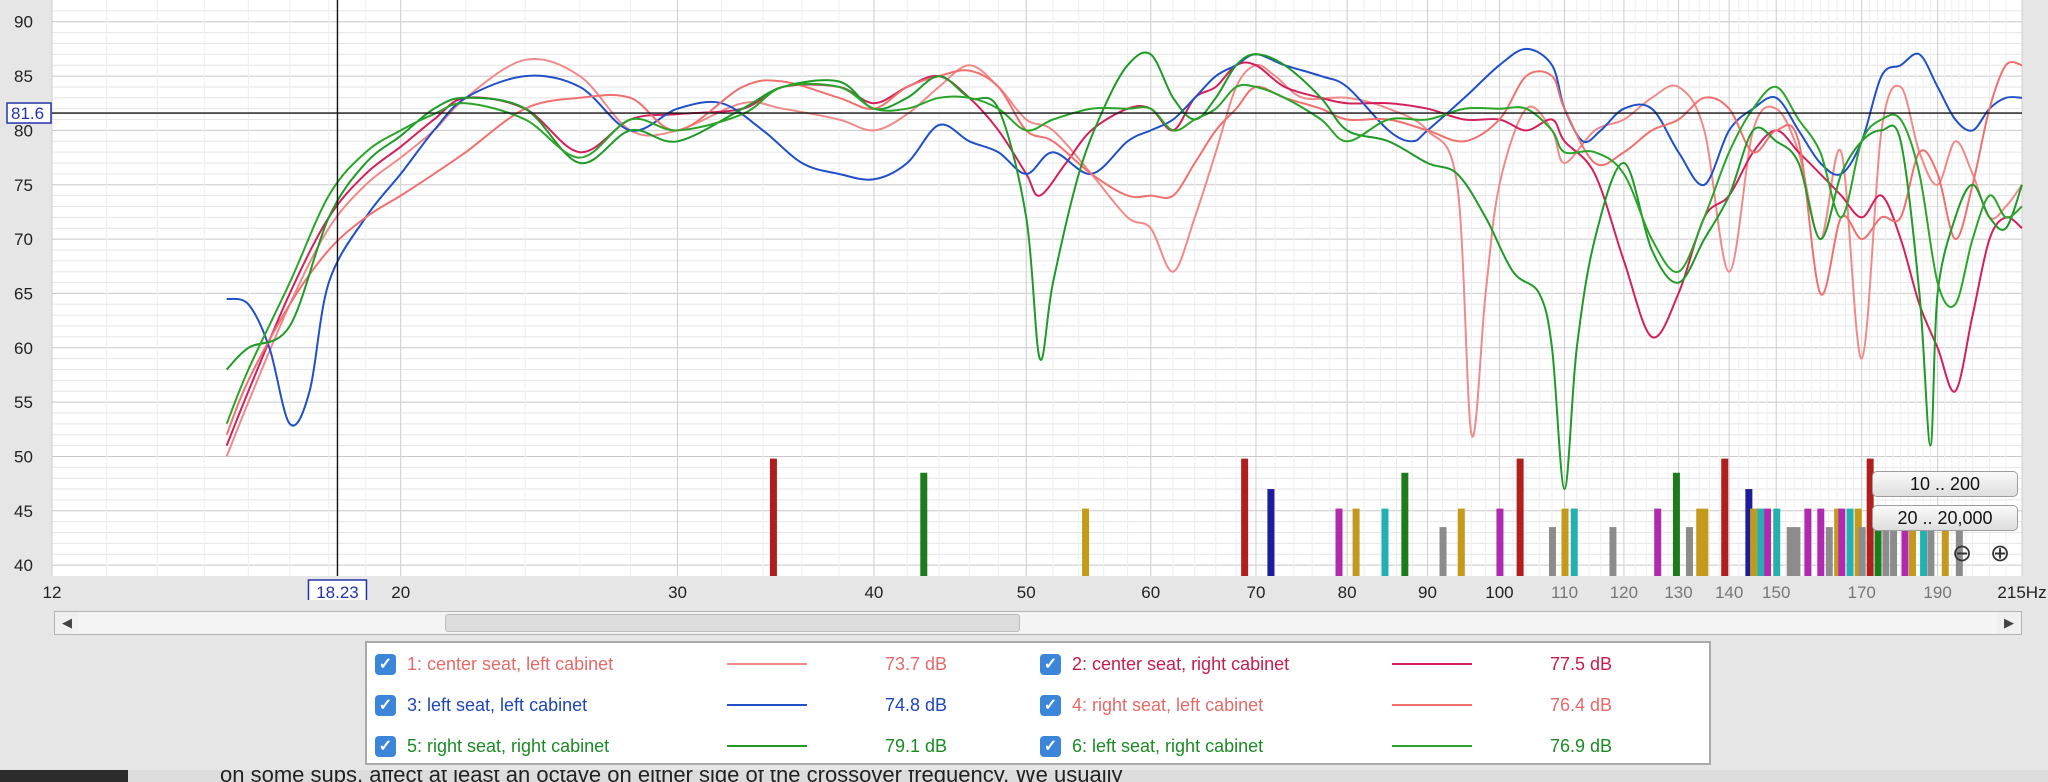  I want to click on cursor-y-readout: 81.6, so click(27, 113).